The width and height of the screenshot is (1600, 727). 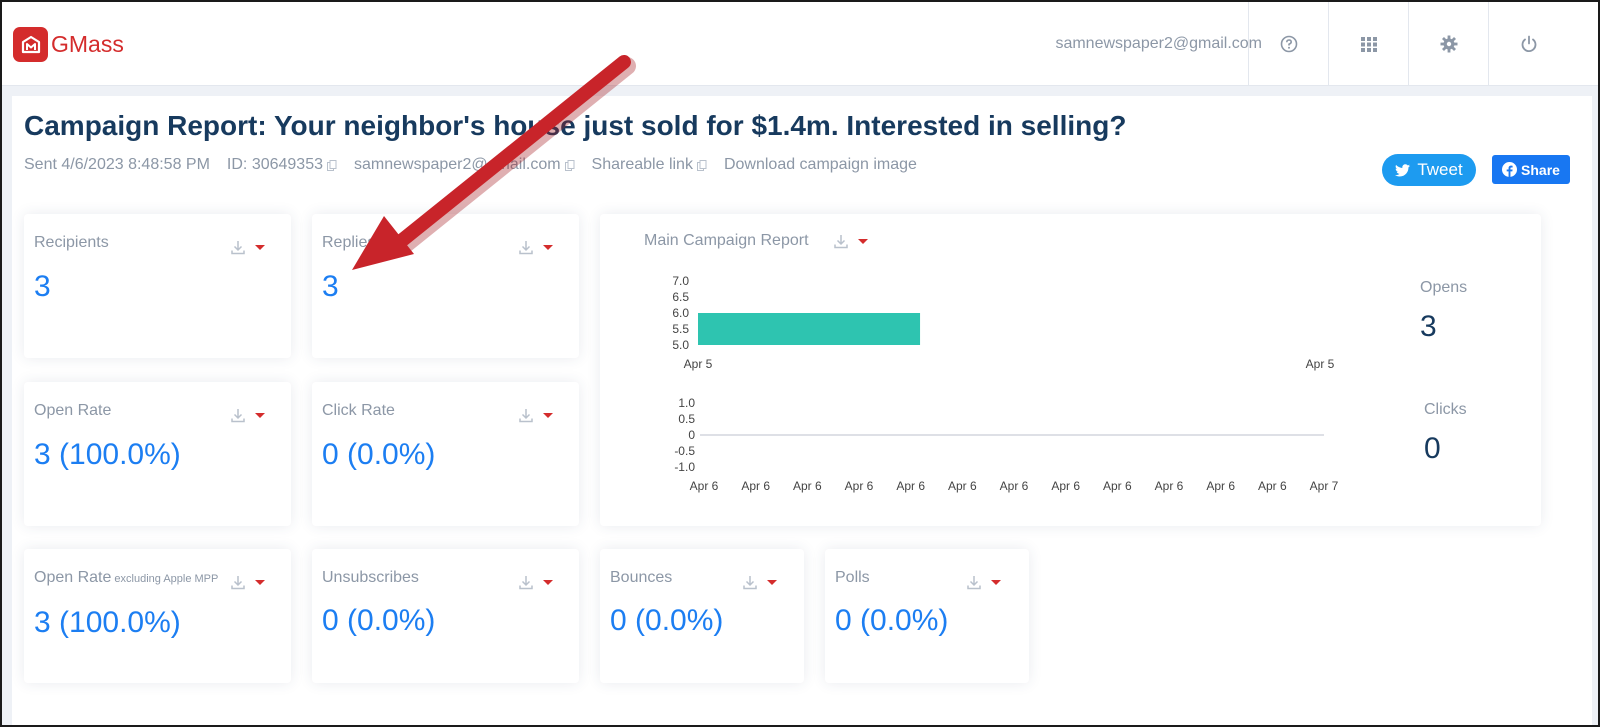 I want to click on campaign-id: ID: 30649353, so click(x=282, y=165).